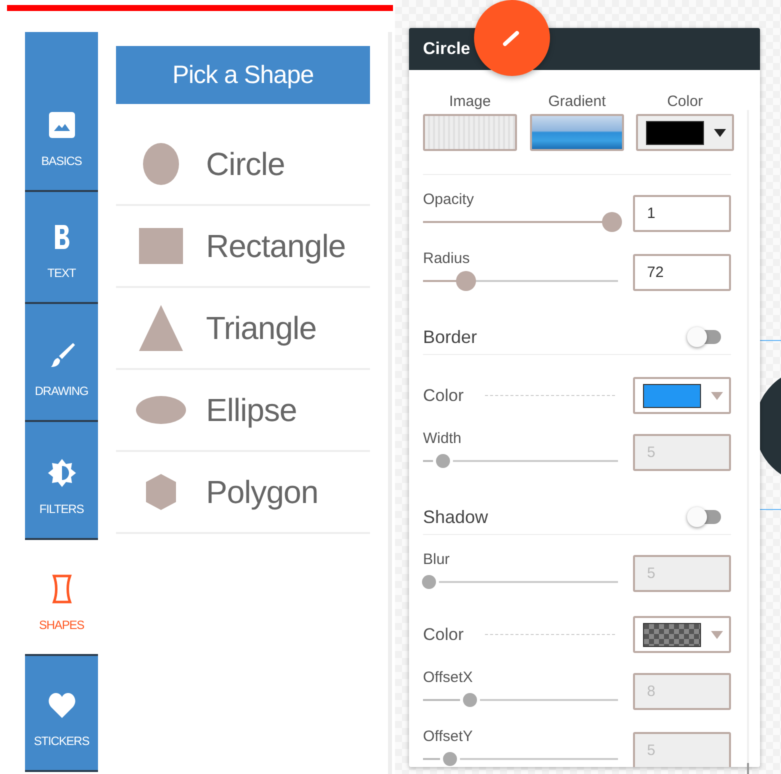 The image size is (781, 774). What do you see at coordinates (243, 165) in the screenshot?
I see `shape-option: Circle` at bounding box center [243, 165].